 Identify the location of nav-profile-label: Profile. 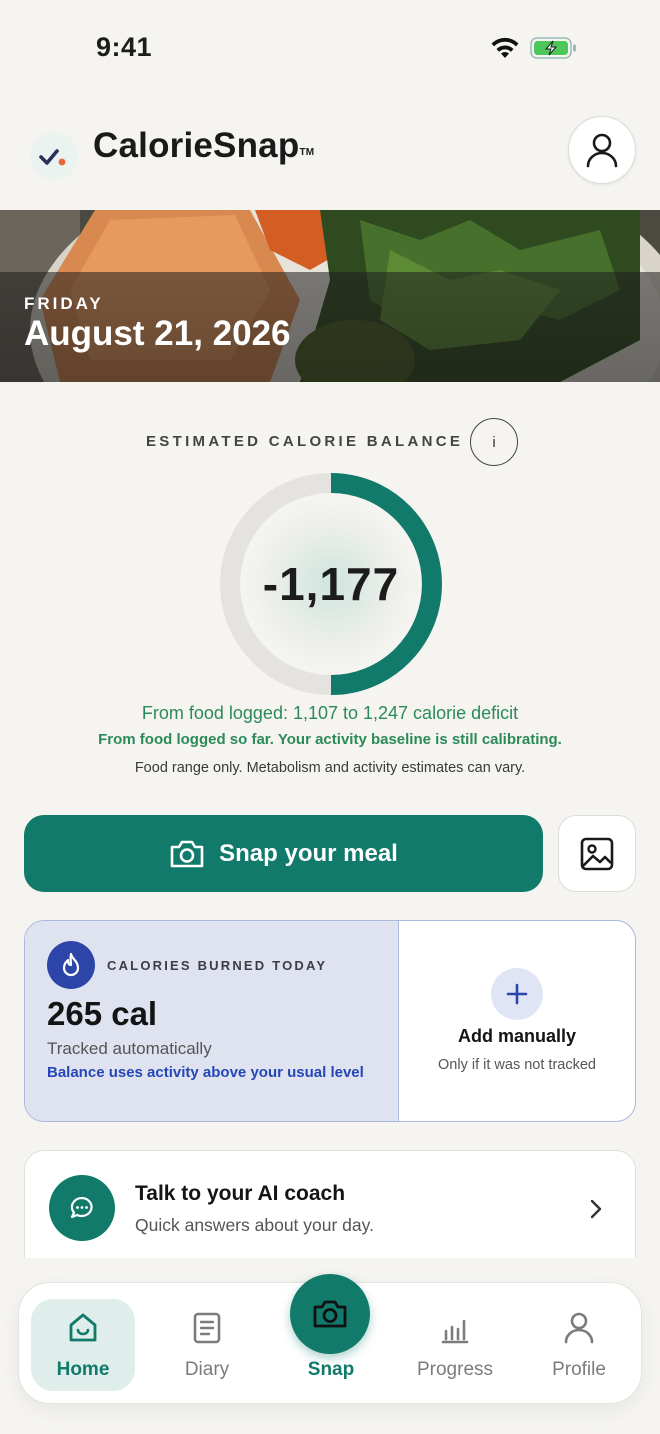
(579, 1369).